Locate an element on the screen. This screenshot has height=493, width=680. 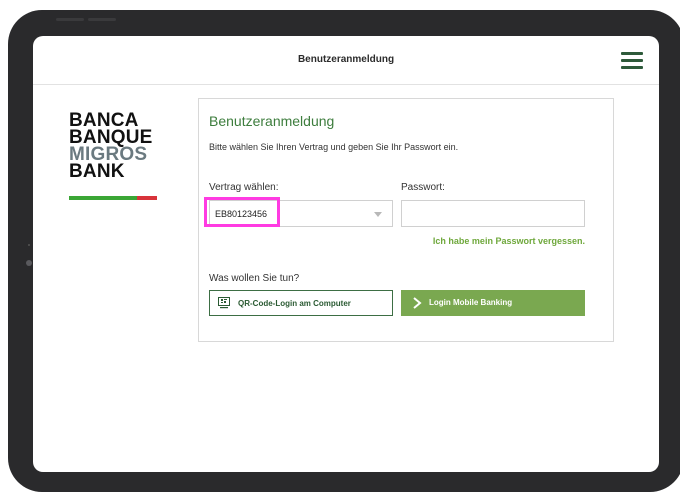
top-bar: Benutzeranmeldung is located at coordinates (346, 60).